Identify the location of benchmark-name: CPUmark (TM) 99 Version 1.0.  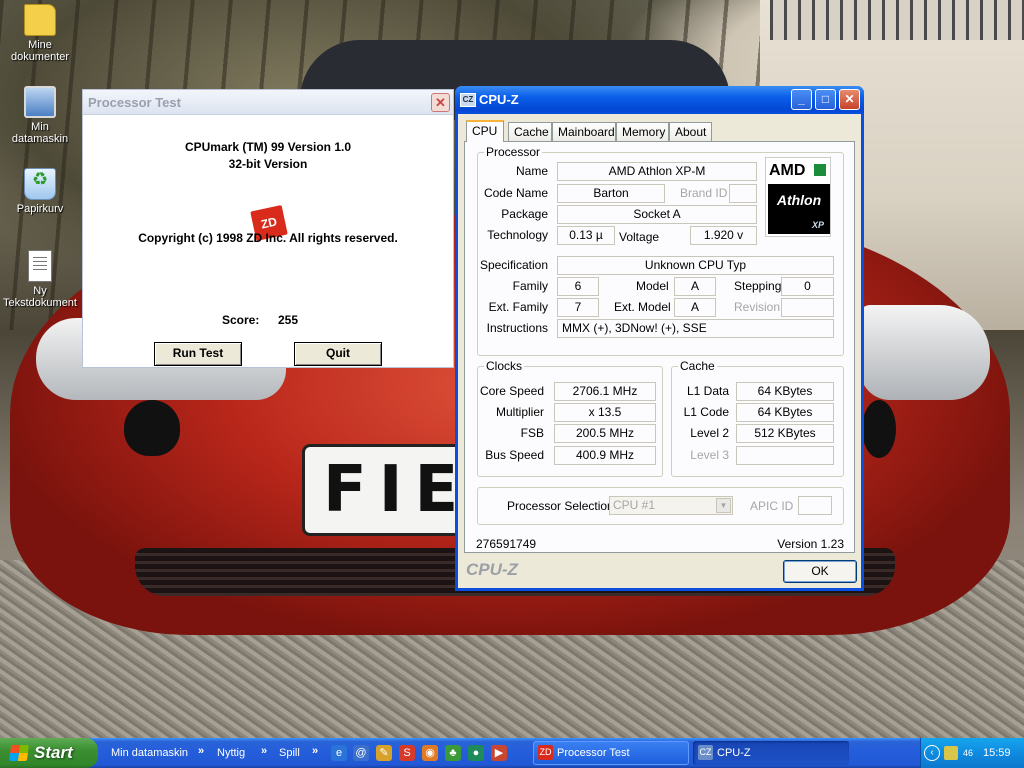
(268, 147).